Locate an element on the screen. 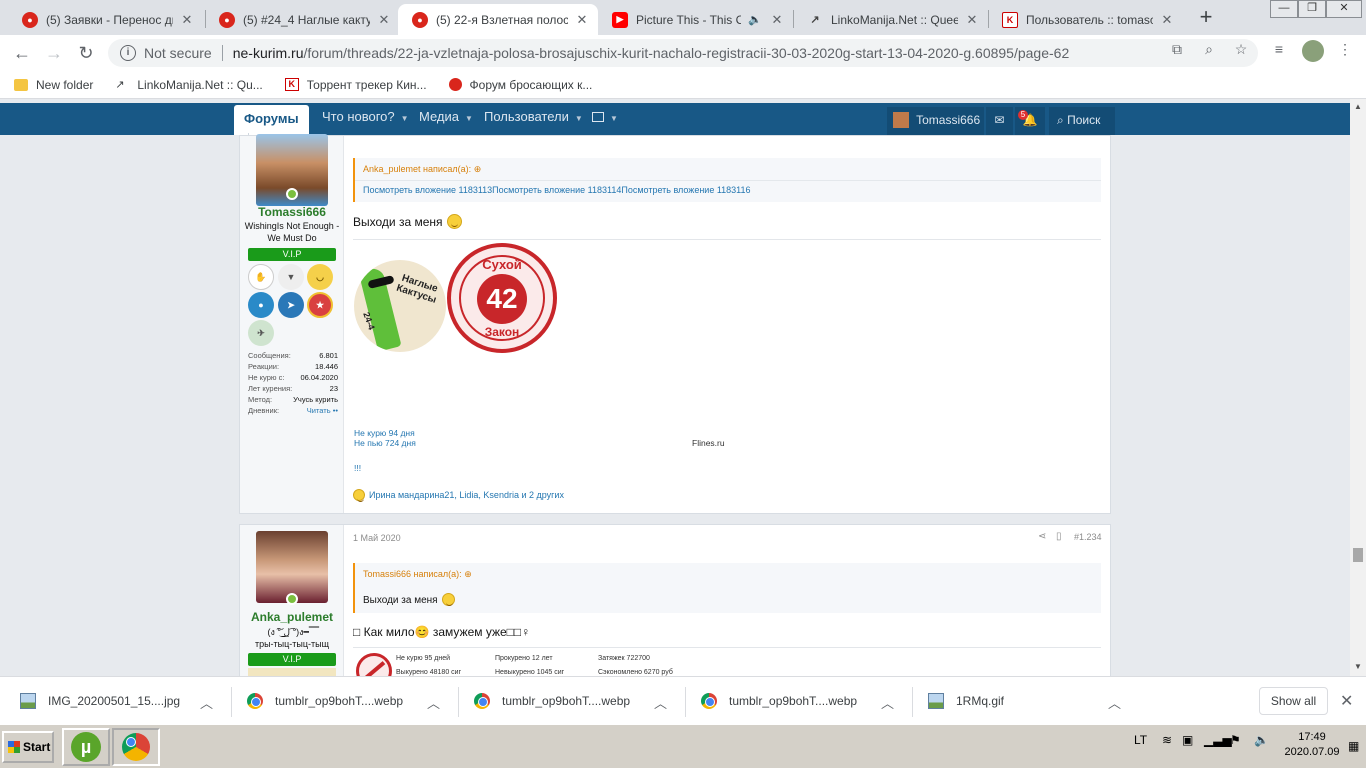 This screenshot has width=1366, height=768. nav-user-account: Tomassi666 is located at coordinates (935, 121).